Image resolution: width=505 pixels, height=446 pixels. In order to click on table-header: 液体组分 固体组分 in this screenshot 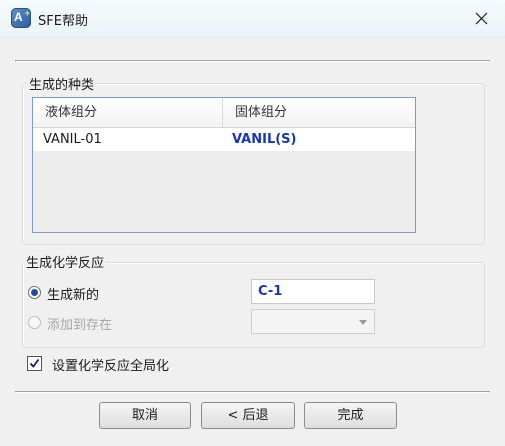, I will do `click(224, 113)`.